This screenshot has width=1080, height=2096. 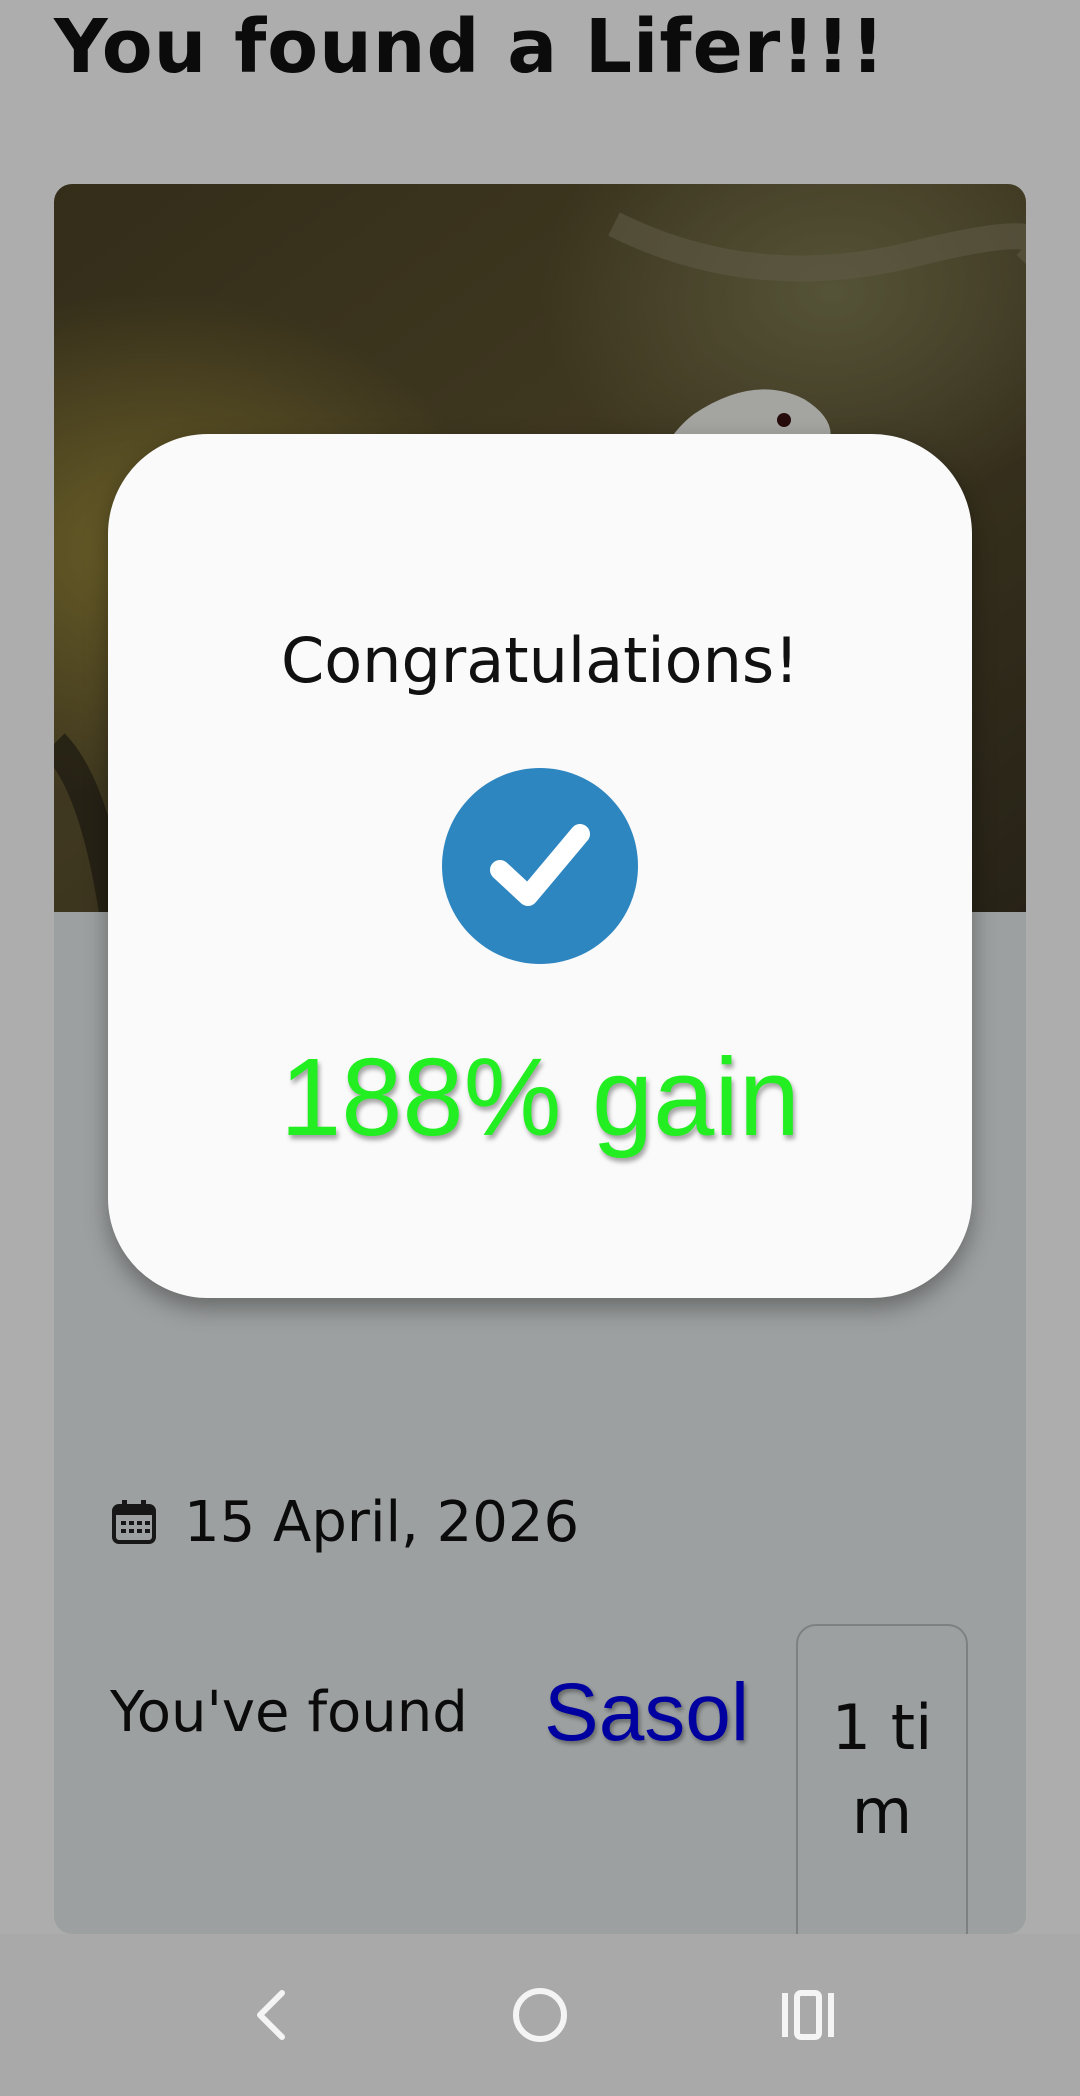 What do you see at coordinates (540, 1097) in the screenshot?
I see `gain-text: 188% gain` at bounding box center [540, 1097].